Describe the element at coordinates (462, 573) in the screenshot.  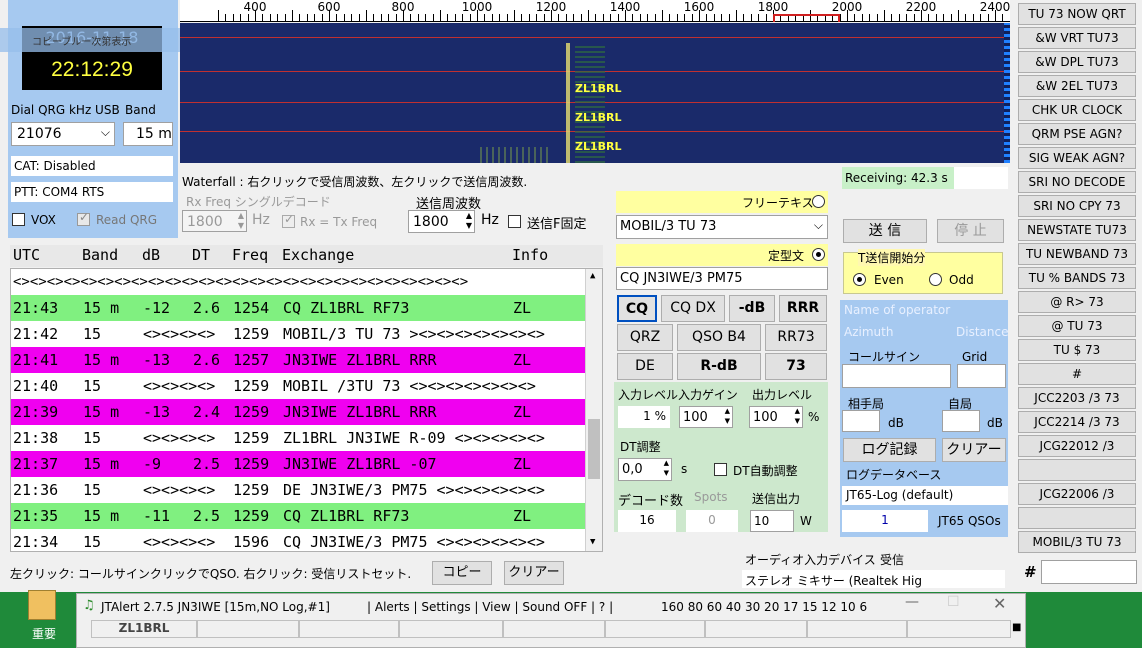
I see `copy-button: コピー` at that location.